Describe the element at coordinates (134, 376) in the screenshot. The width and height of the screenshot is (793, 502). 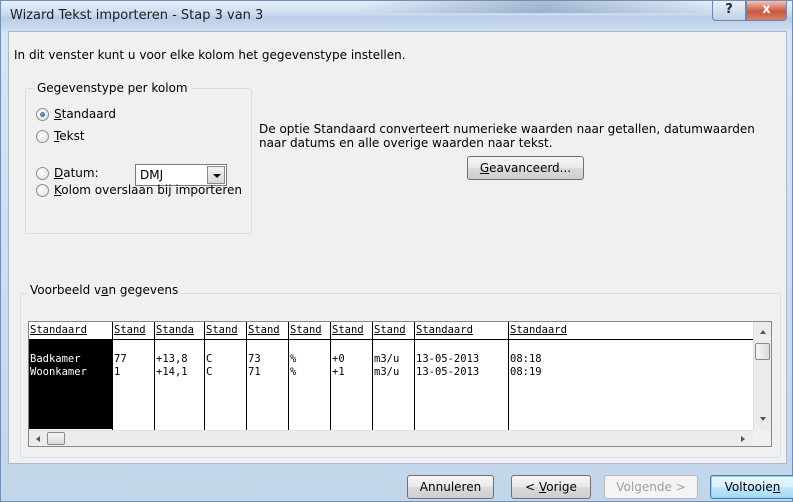
I see `preview-column-2: Stand 77 1` at that location.